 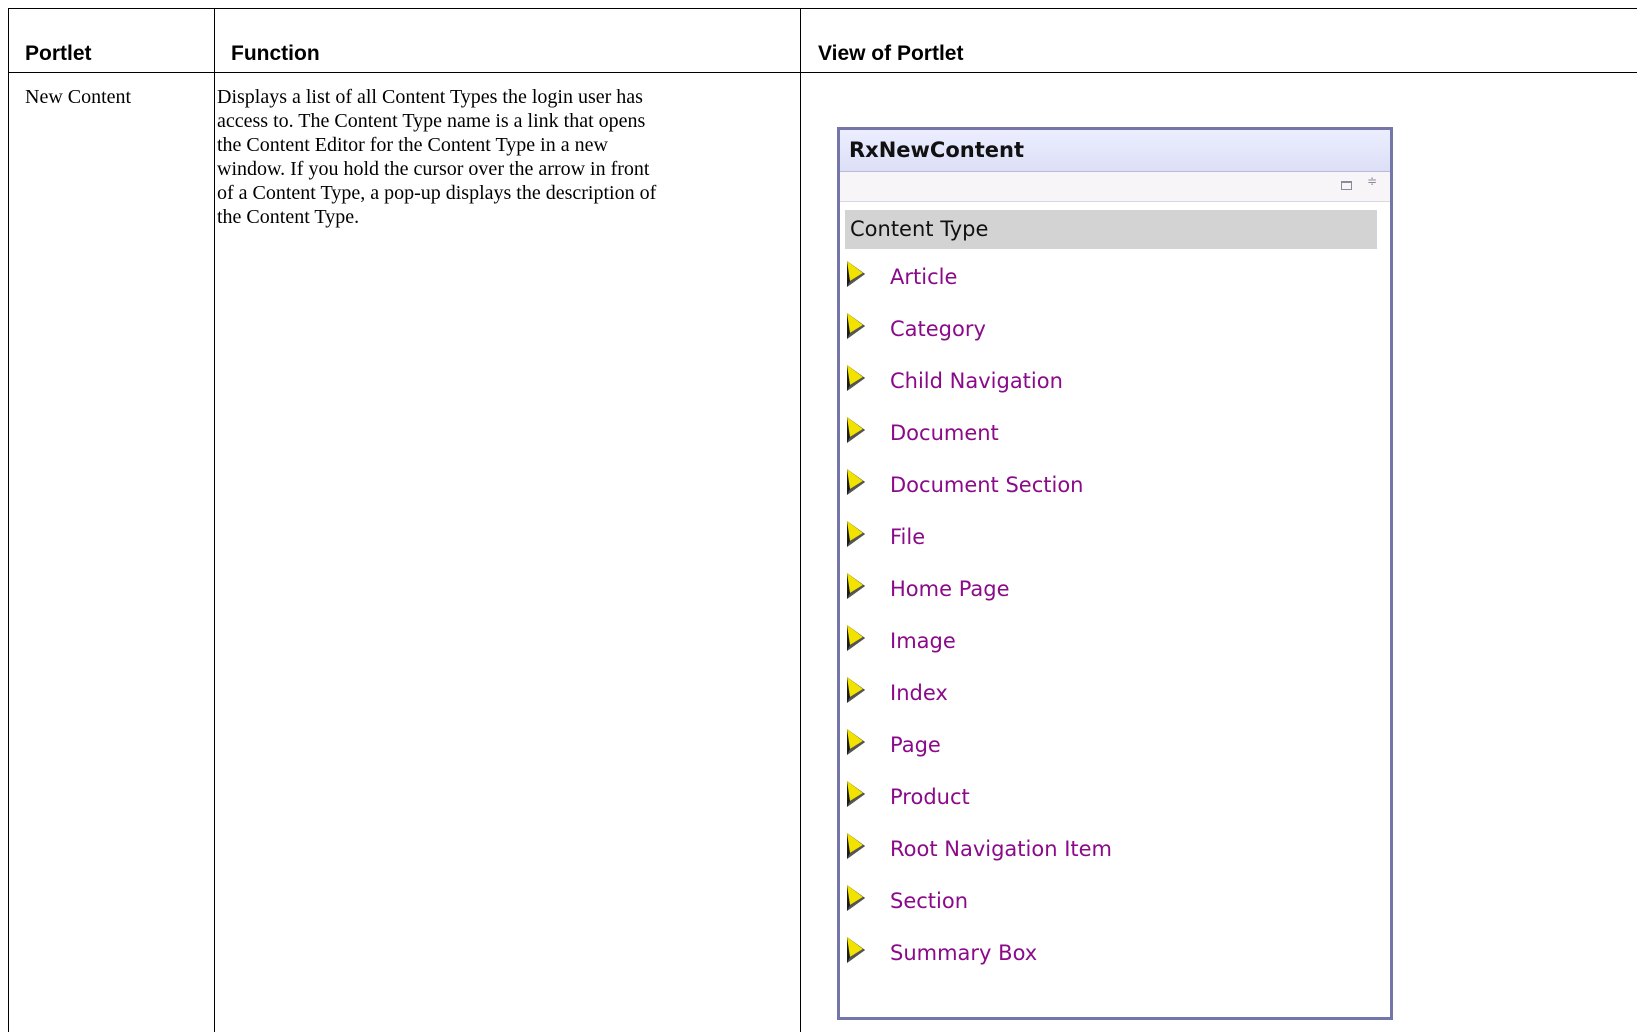 I want to click on content-type-link: Root Navigation Item, so click(x=1001, y=849).